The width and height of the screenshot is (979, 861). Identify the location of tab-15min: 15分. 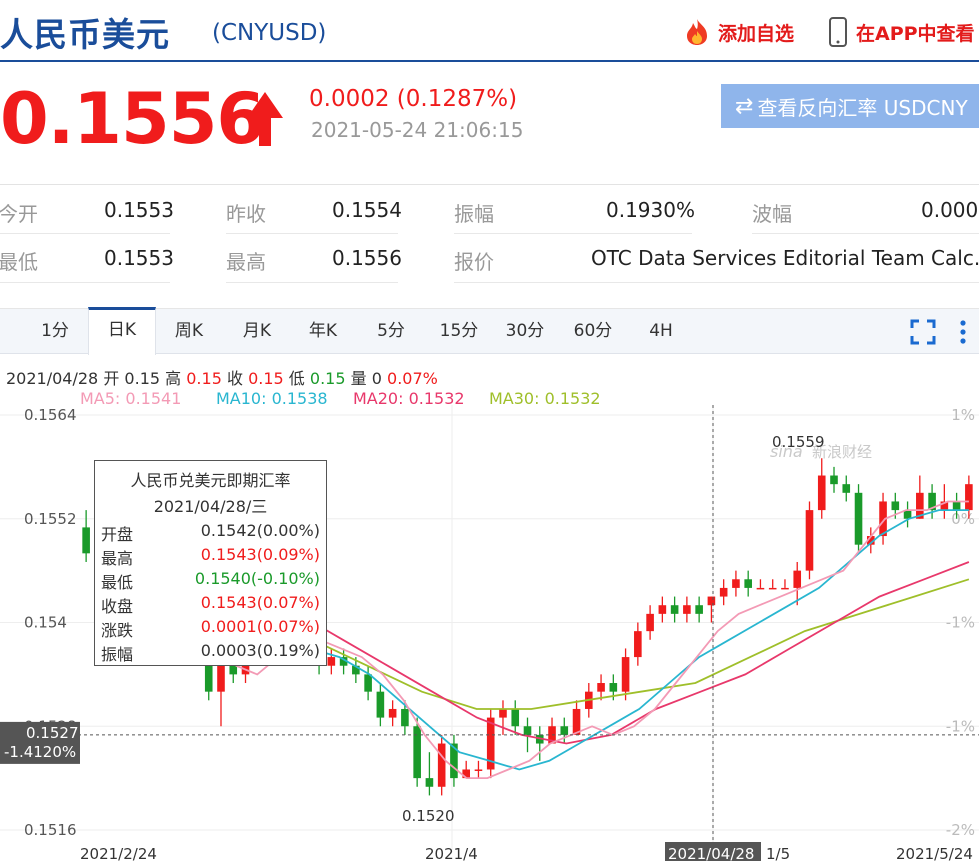
(459, 331).